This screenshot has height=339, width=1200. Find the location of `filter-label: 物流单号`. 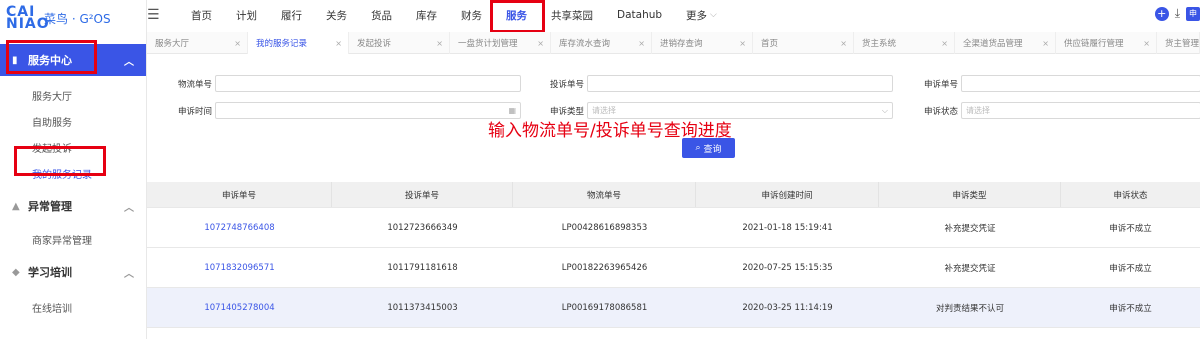

filter-label: 物流单号 is located at coordinates (194, 84).